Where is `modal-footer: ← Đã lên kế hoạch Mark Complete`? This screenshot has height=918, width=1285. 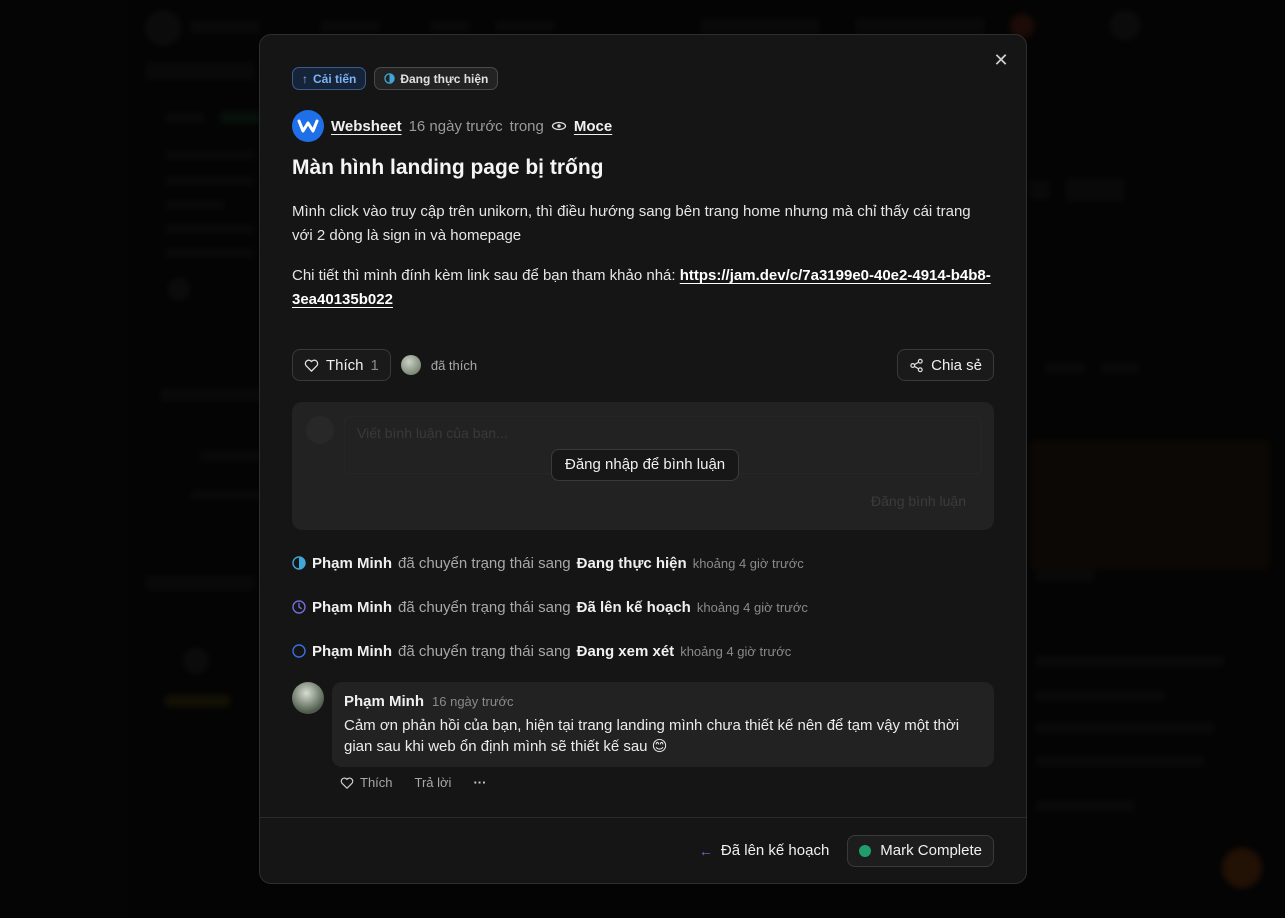
modal-footer: ← Đã lên kế hoạch Mark Complete is located at coordinates (643, 850).